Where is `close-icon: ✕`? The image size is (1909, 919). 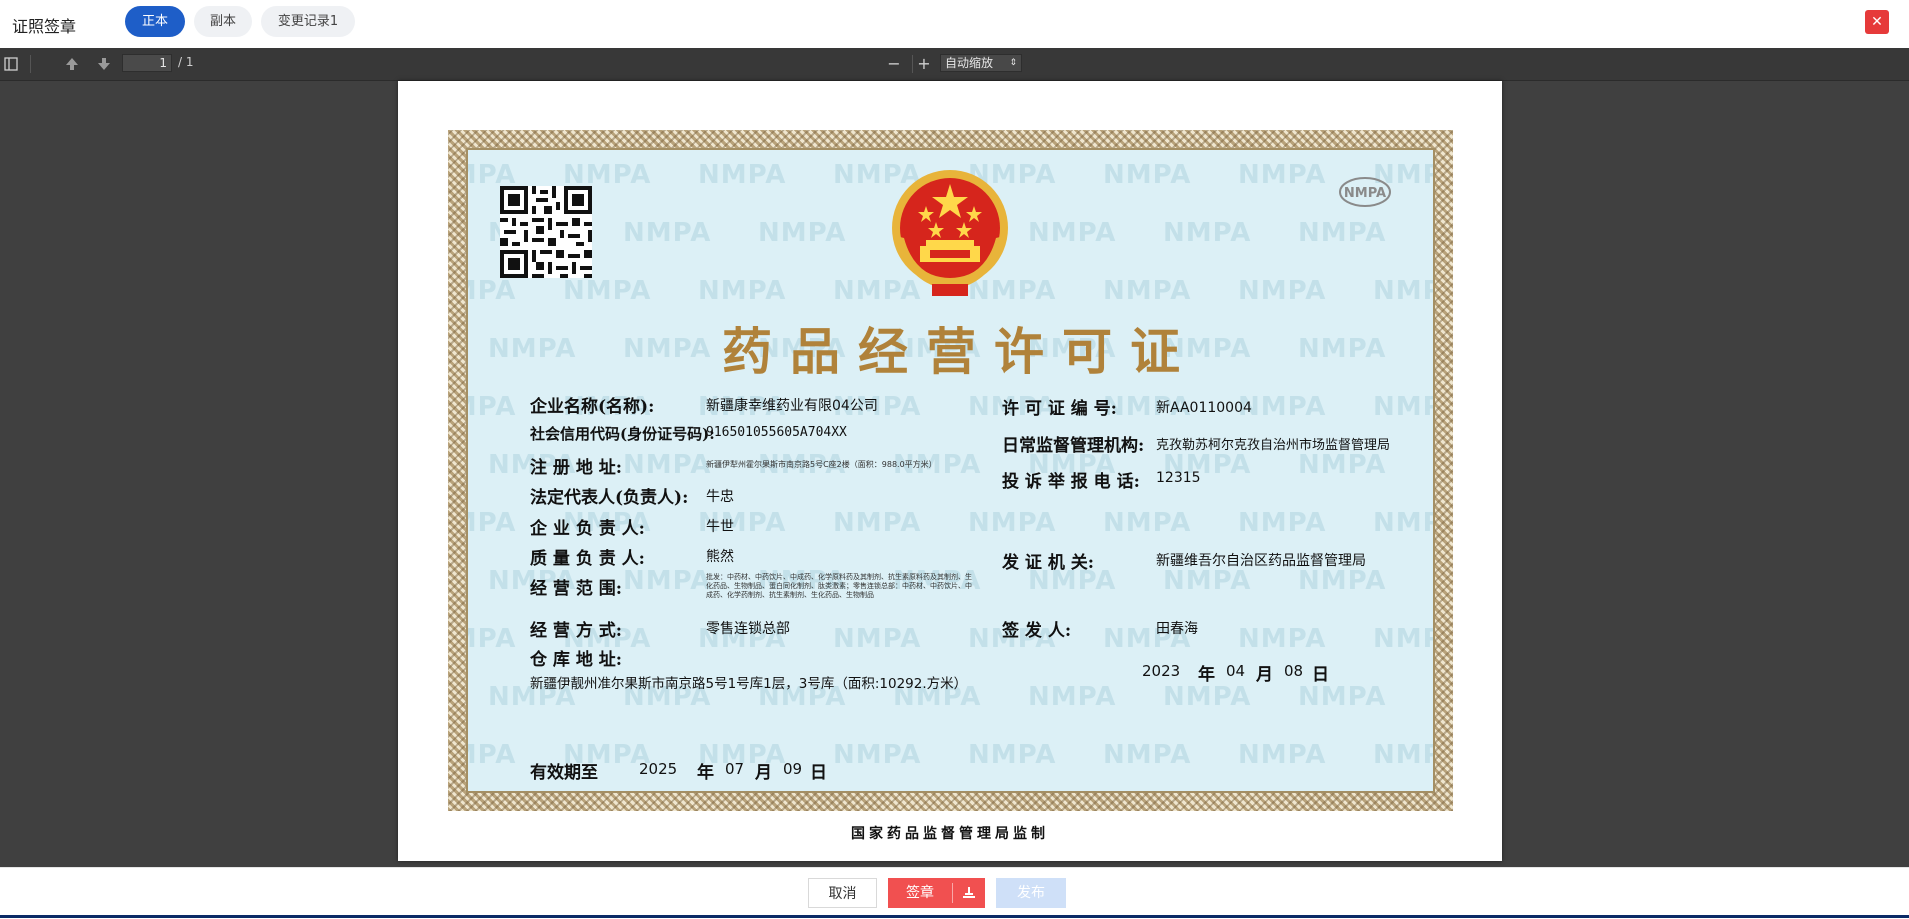 close-icon: ✕ is located at coordinates (1877, 22).